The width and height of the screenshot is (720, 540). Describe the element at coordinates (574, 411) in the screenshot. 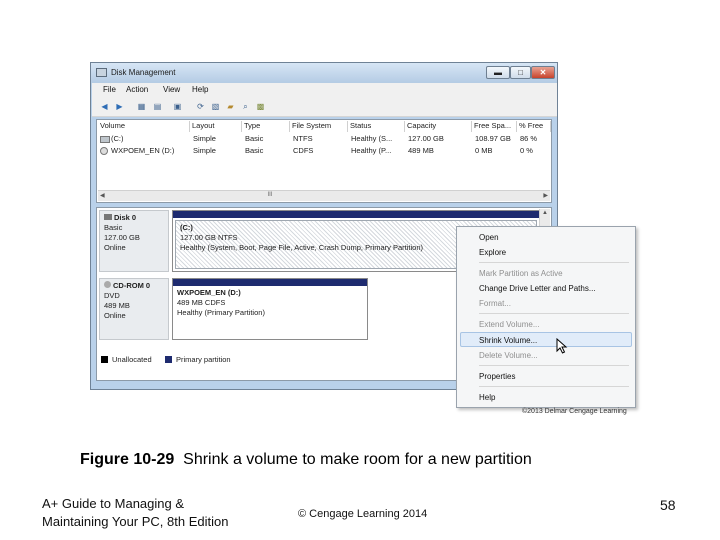

I see `image-credit: ©2013 Delmar Cengage Learning` at that location.